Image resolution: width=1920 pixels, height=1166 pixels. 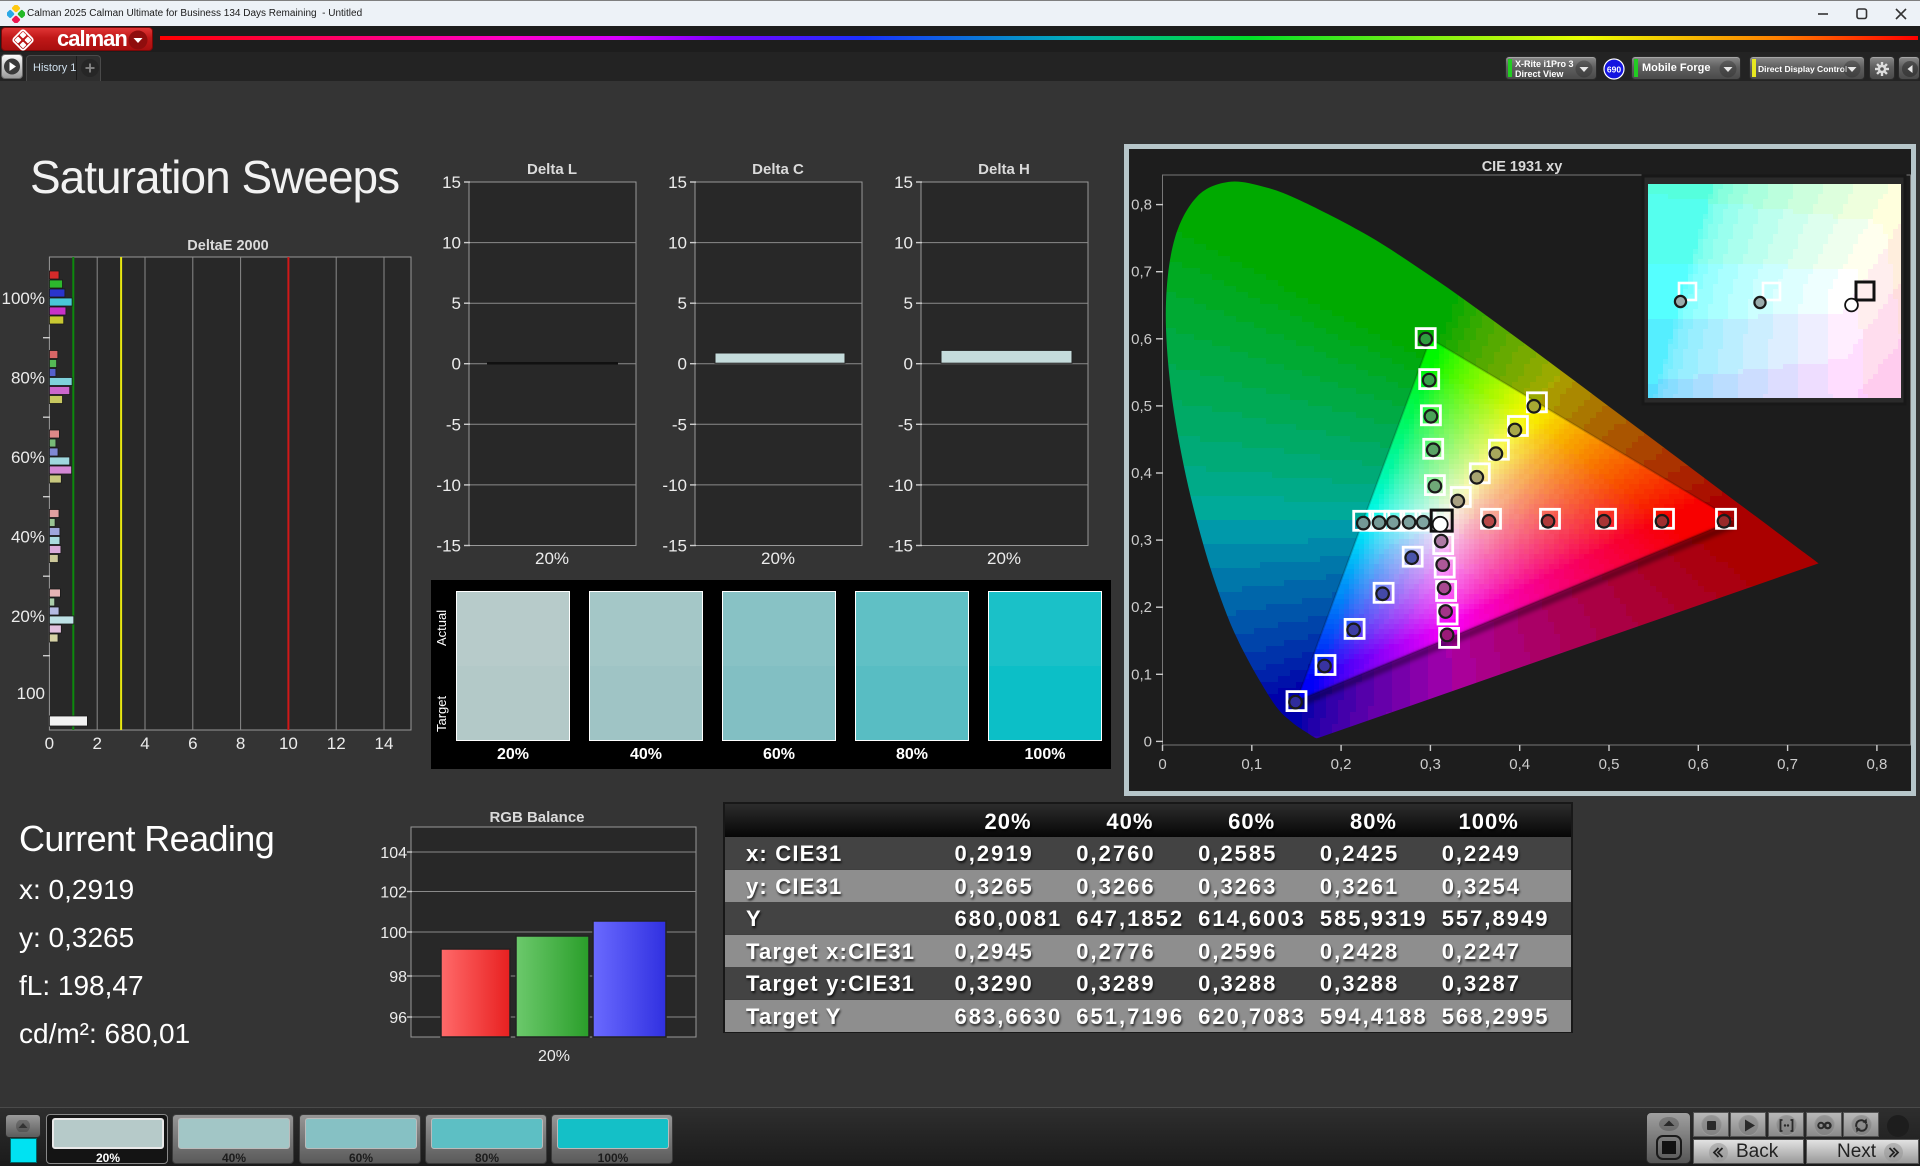 What do you see at coordinates (778, 169) in the screenshot?
I see `svg-text: Delta C` at bounding box center [778, 169].